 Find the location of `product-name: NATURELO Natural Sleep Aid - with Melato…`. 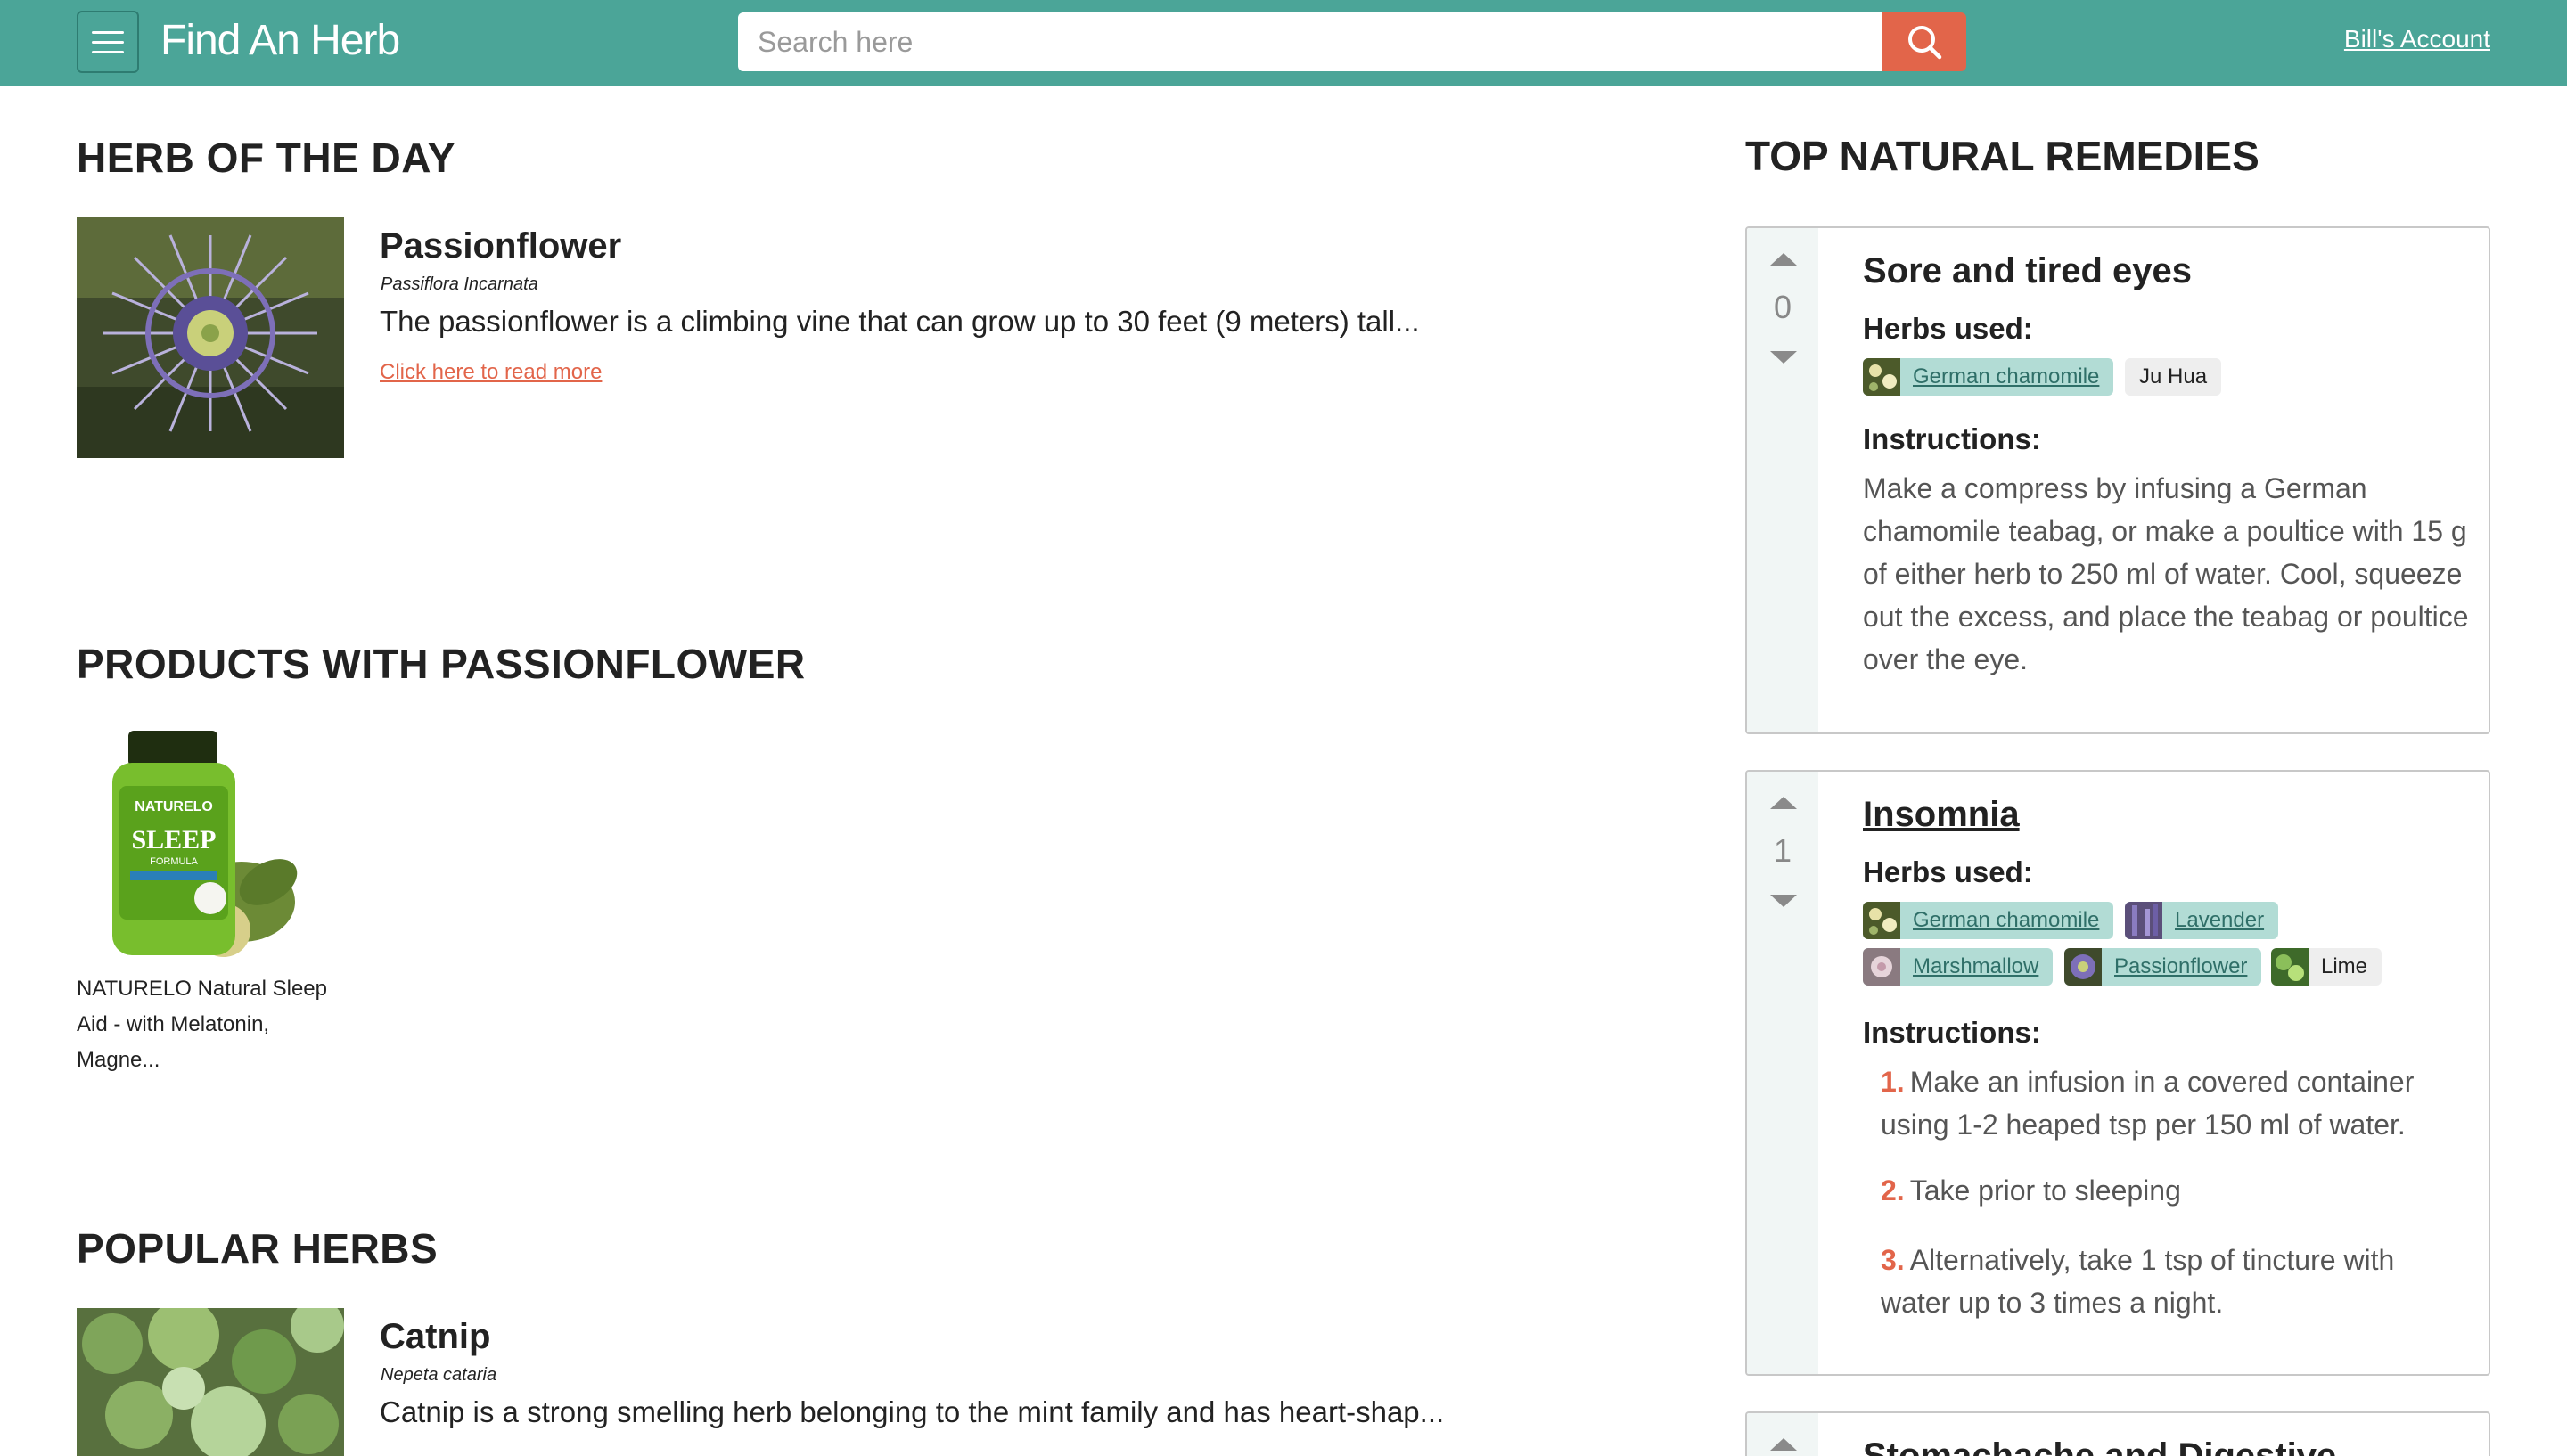

product-name: NATURELO Natural Sleep Aid - with Melato… is located at coordinates (206, 1024).